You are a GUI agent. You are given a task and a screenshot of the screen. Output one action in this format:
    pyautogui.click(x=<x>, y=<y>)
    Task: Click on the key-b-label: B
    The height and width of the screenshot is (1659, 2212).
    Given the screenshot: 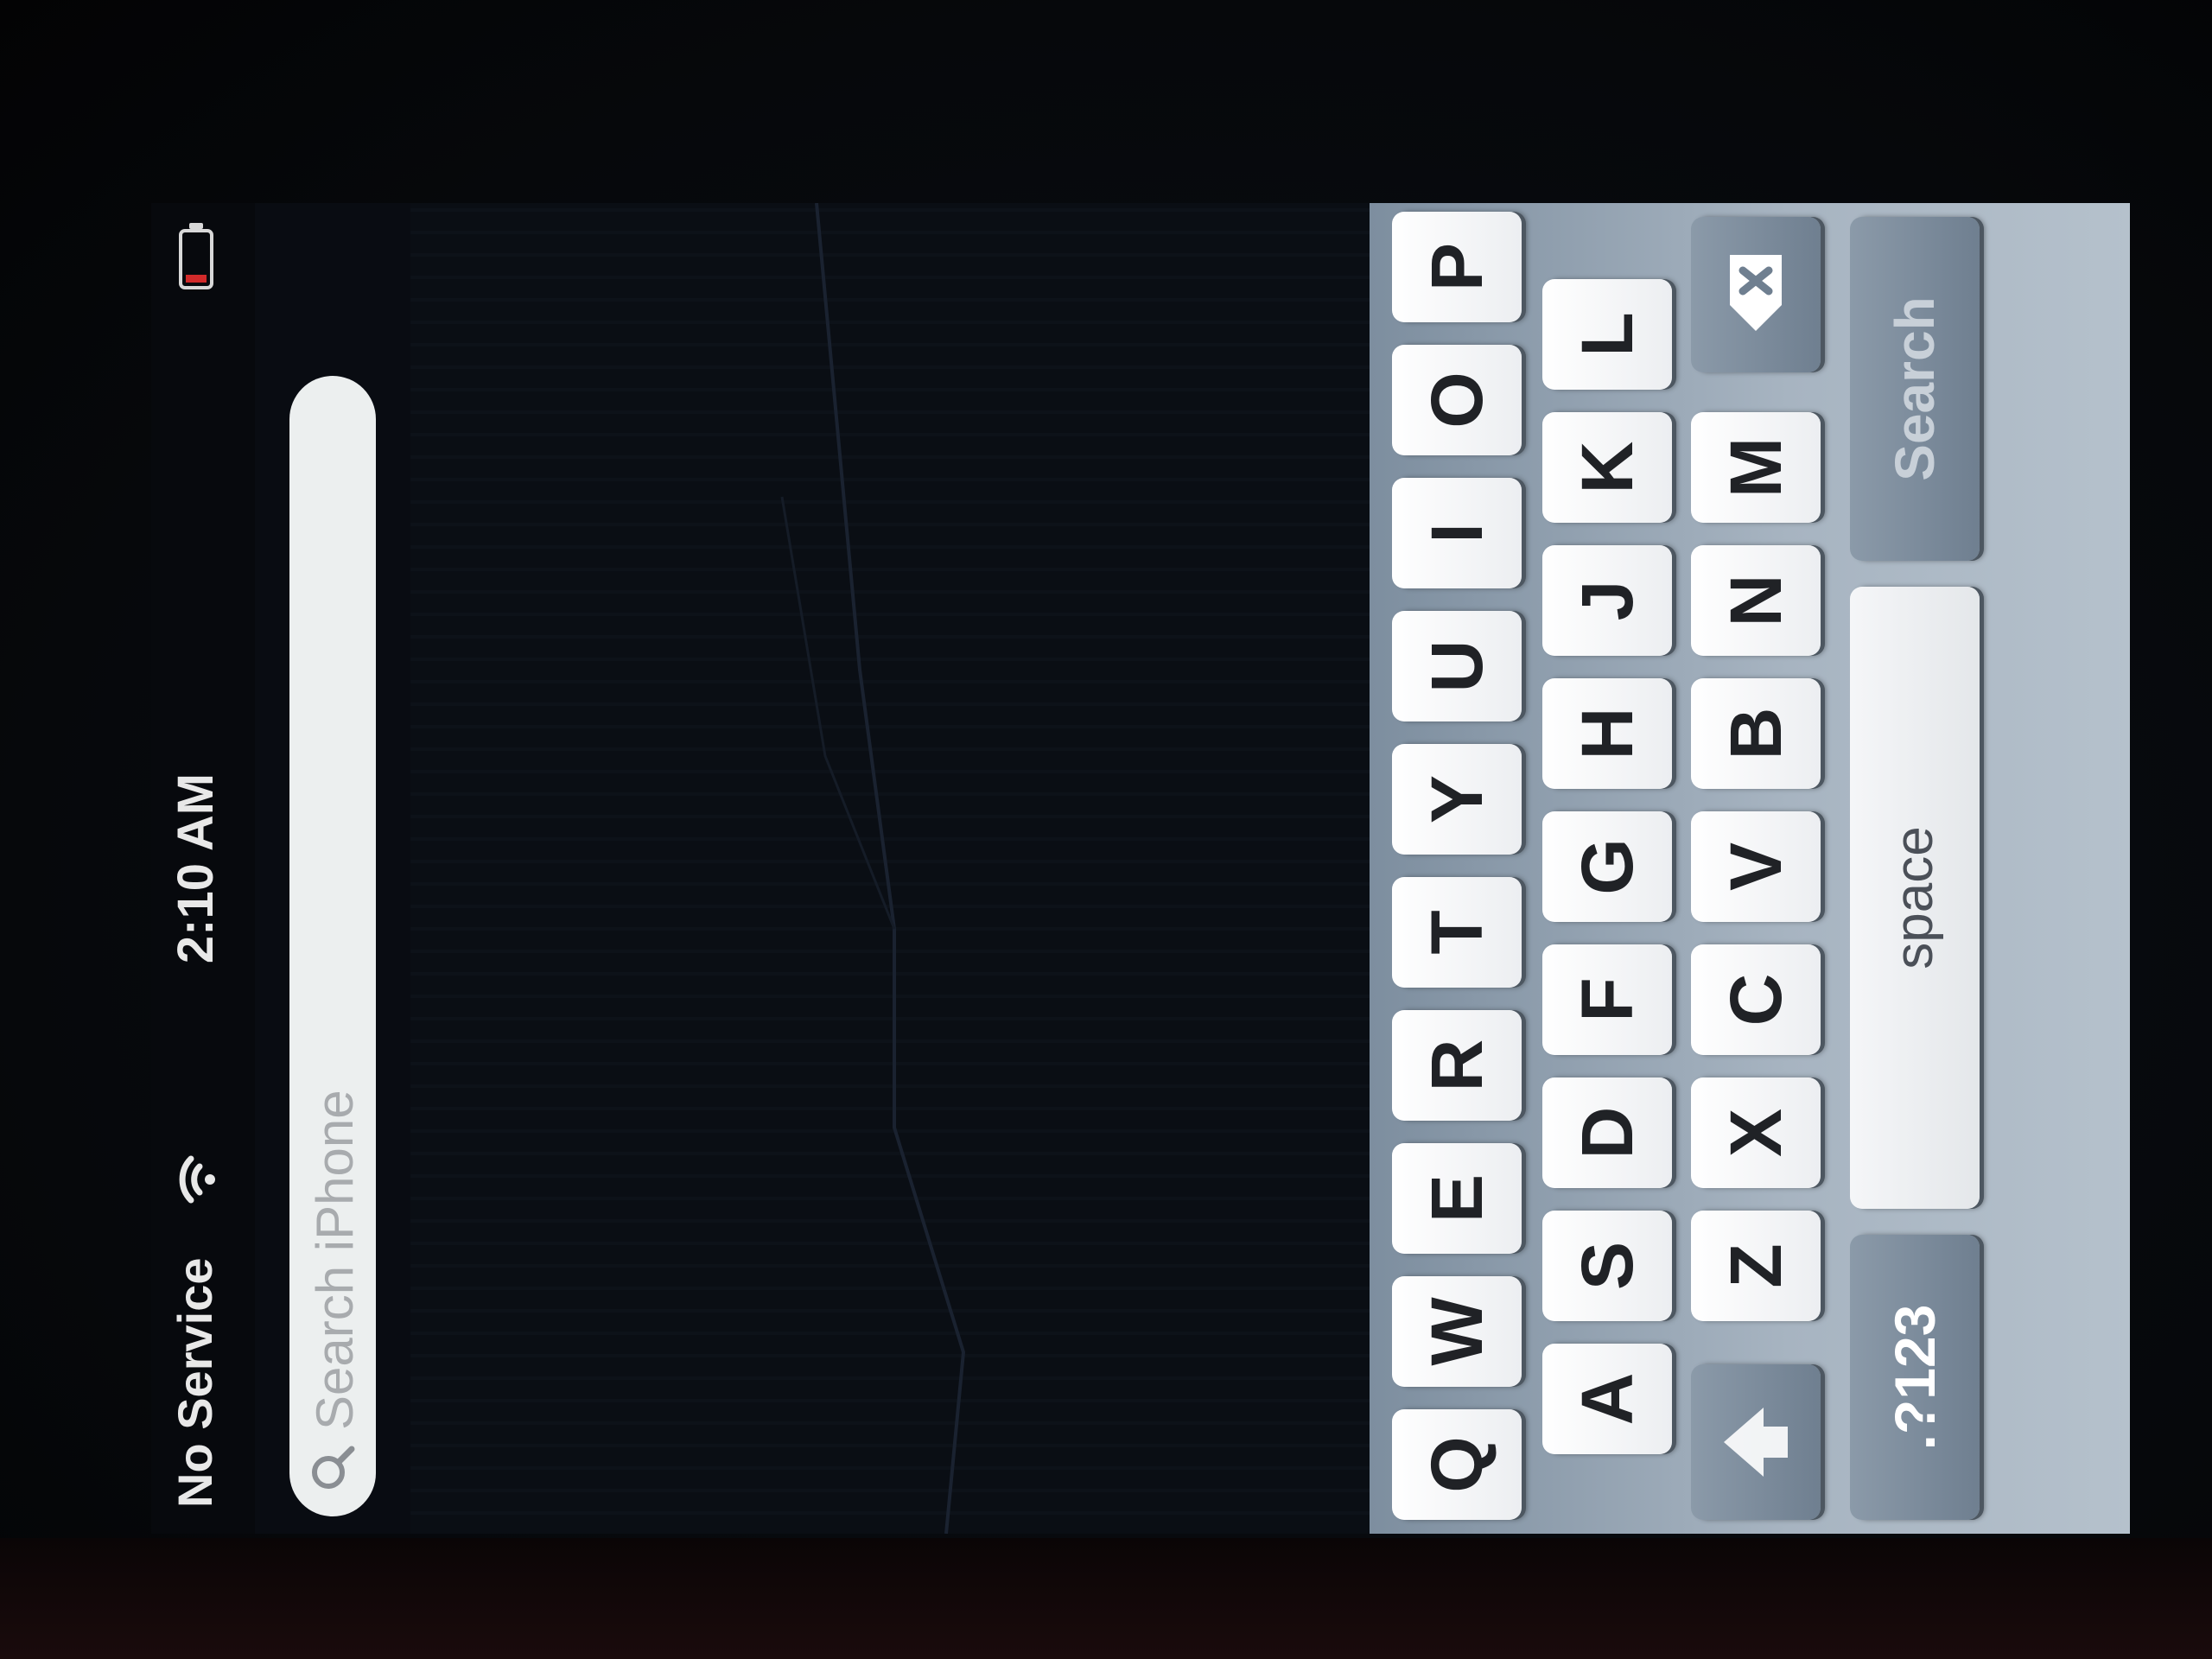 What is the action you would take?
    pyautogui.click(x=1755, y=733)
    